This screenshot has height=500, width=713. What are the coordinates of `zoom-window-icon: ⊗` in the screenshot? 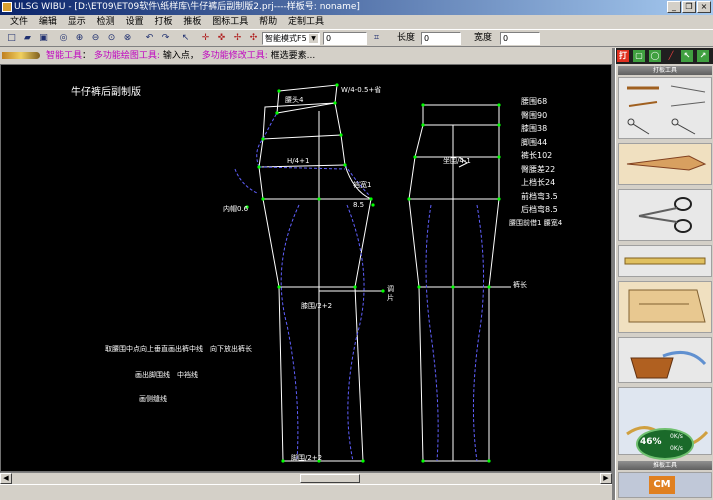 It's located at (127, 38).